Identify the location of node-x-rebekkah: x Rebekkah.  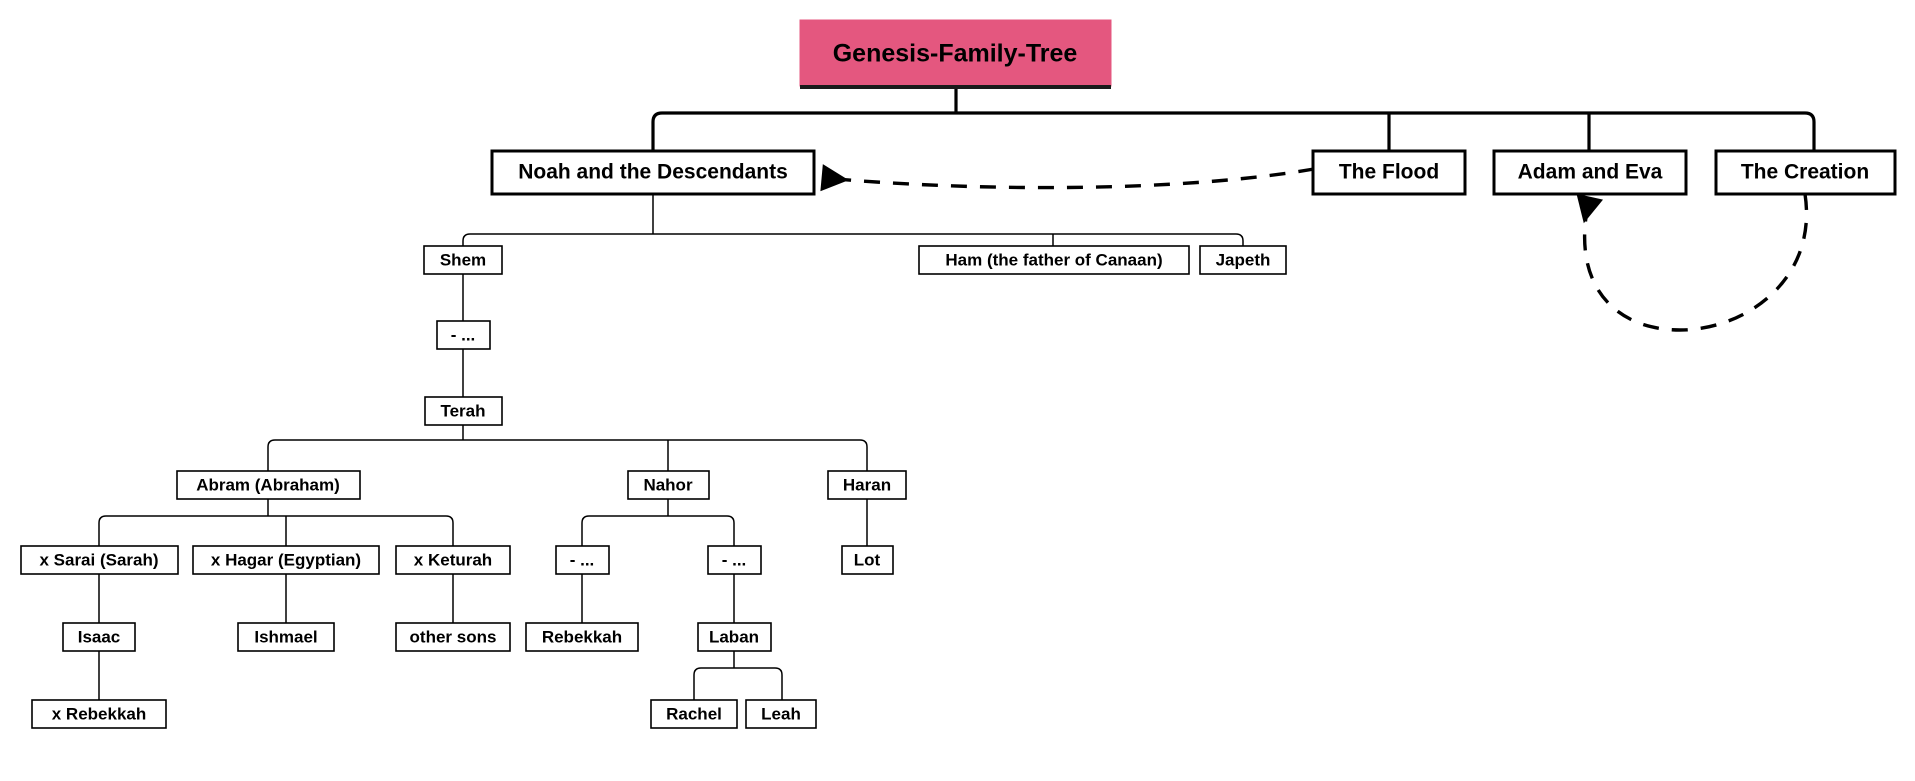
(99, 714).